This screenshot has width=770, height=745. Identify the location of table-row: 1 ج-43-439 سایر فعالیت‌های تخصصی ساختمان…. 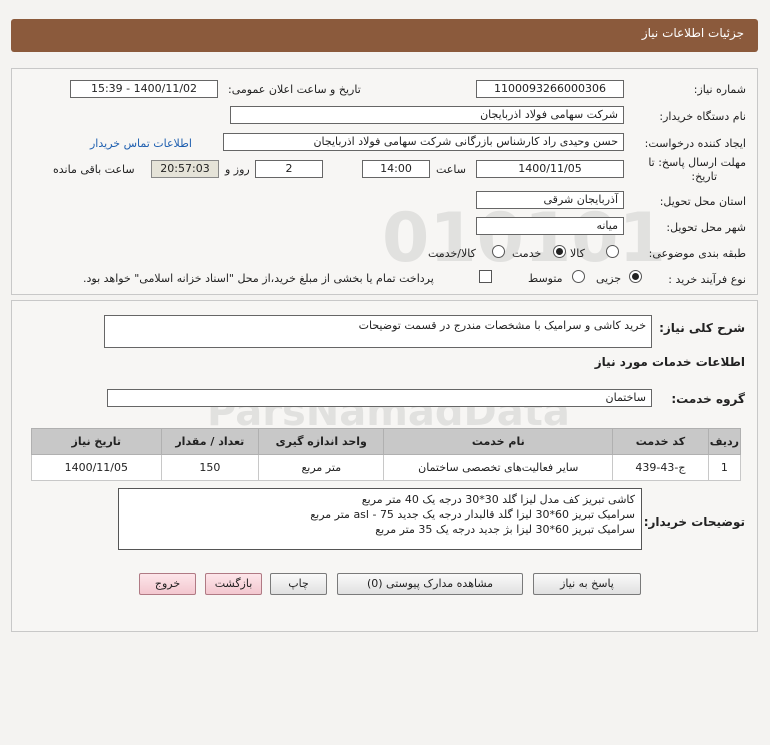
(386, 467).